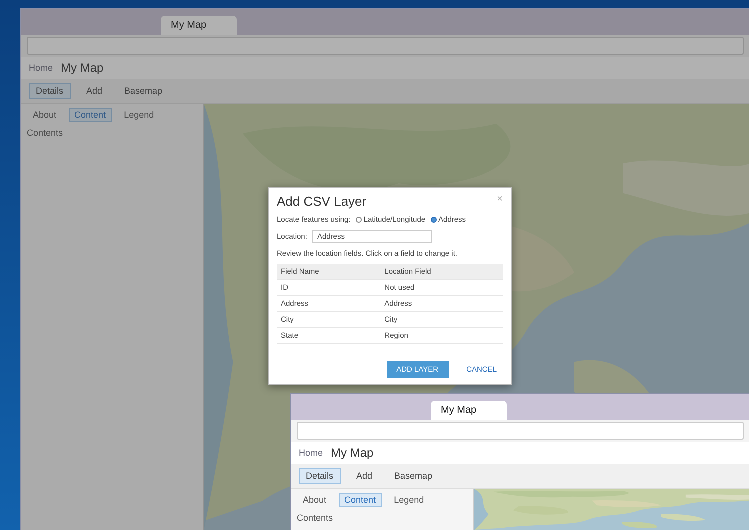 The width and height of the screenshot is (749, 530). I want to click on address-bar, so click(385, 46).